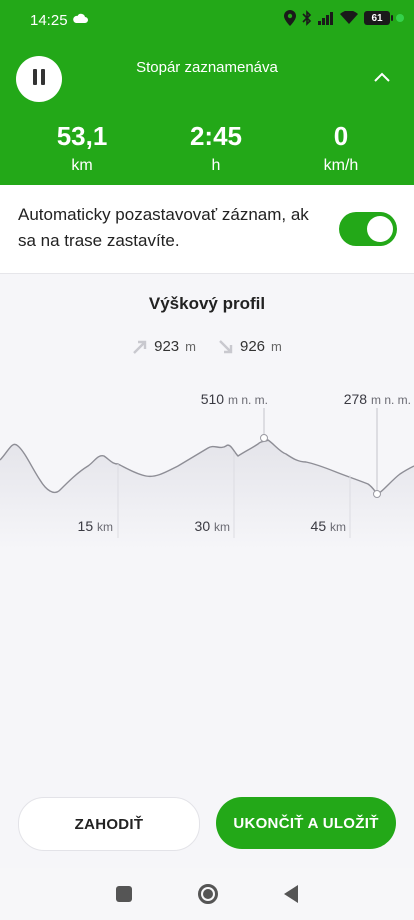  I want to click on stat-unit: h, so click(216, 165).